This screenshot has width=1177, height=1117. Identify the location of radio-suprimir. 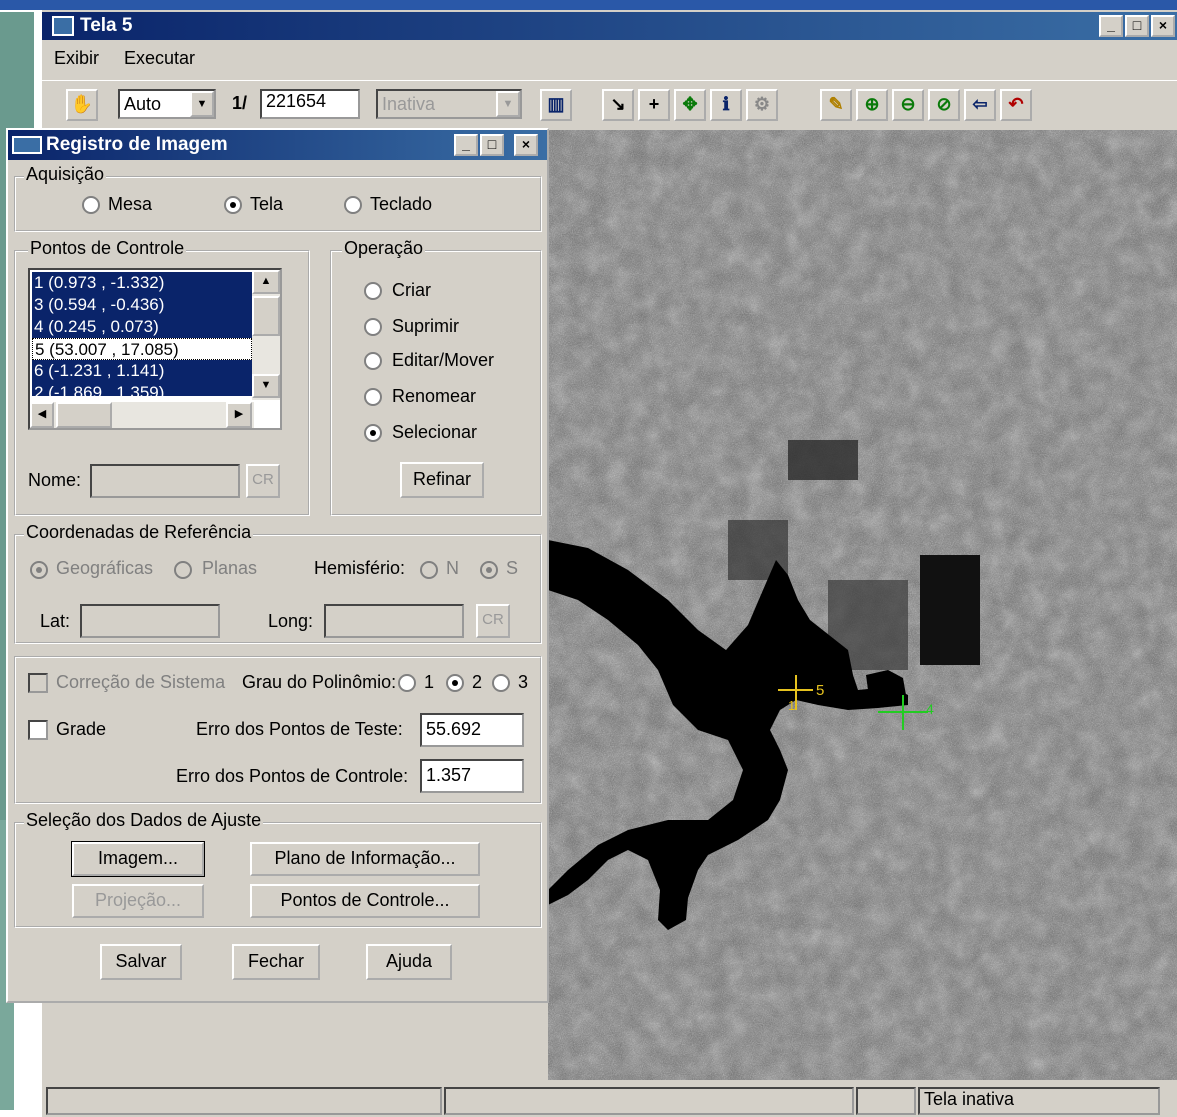
(373, 327).